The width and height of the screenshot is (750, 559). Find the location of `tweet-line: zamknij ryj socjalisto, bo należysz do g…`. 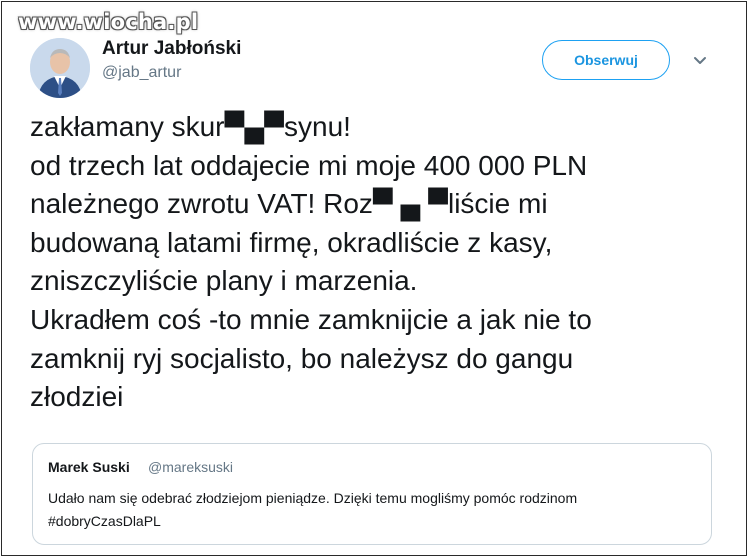

tweet-line: zamknij ryj socjalisto, bo należysz do g… is located at coordinates (302, 358).